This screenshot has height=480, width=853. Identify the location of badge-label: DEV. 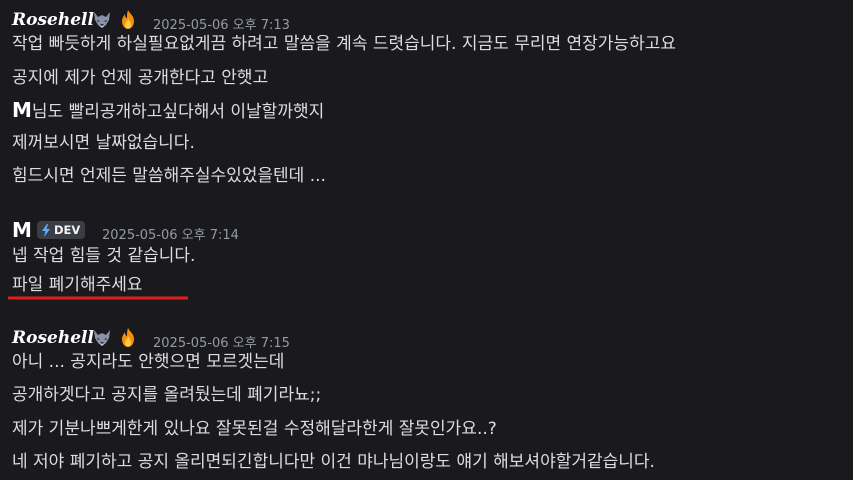
(67, 230).